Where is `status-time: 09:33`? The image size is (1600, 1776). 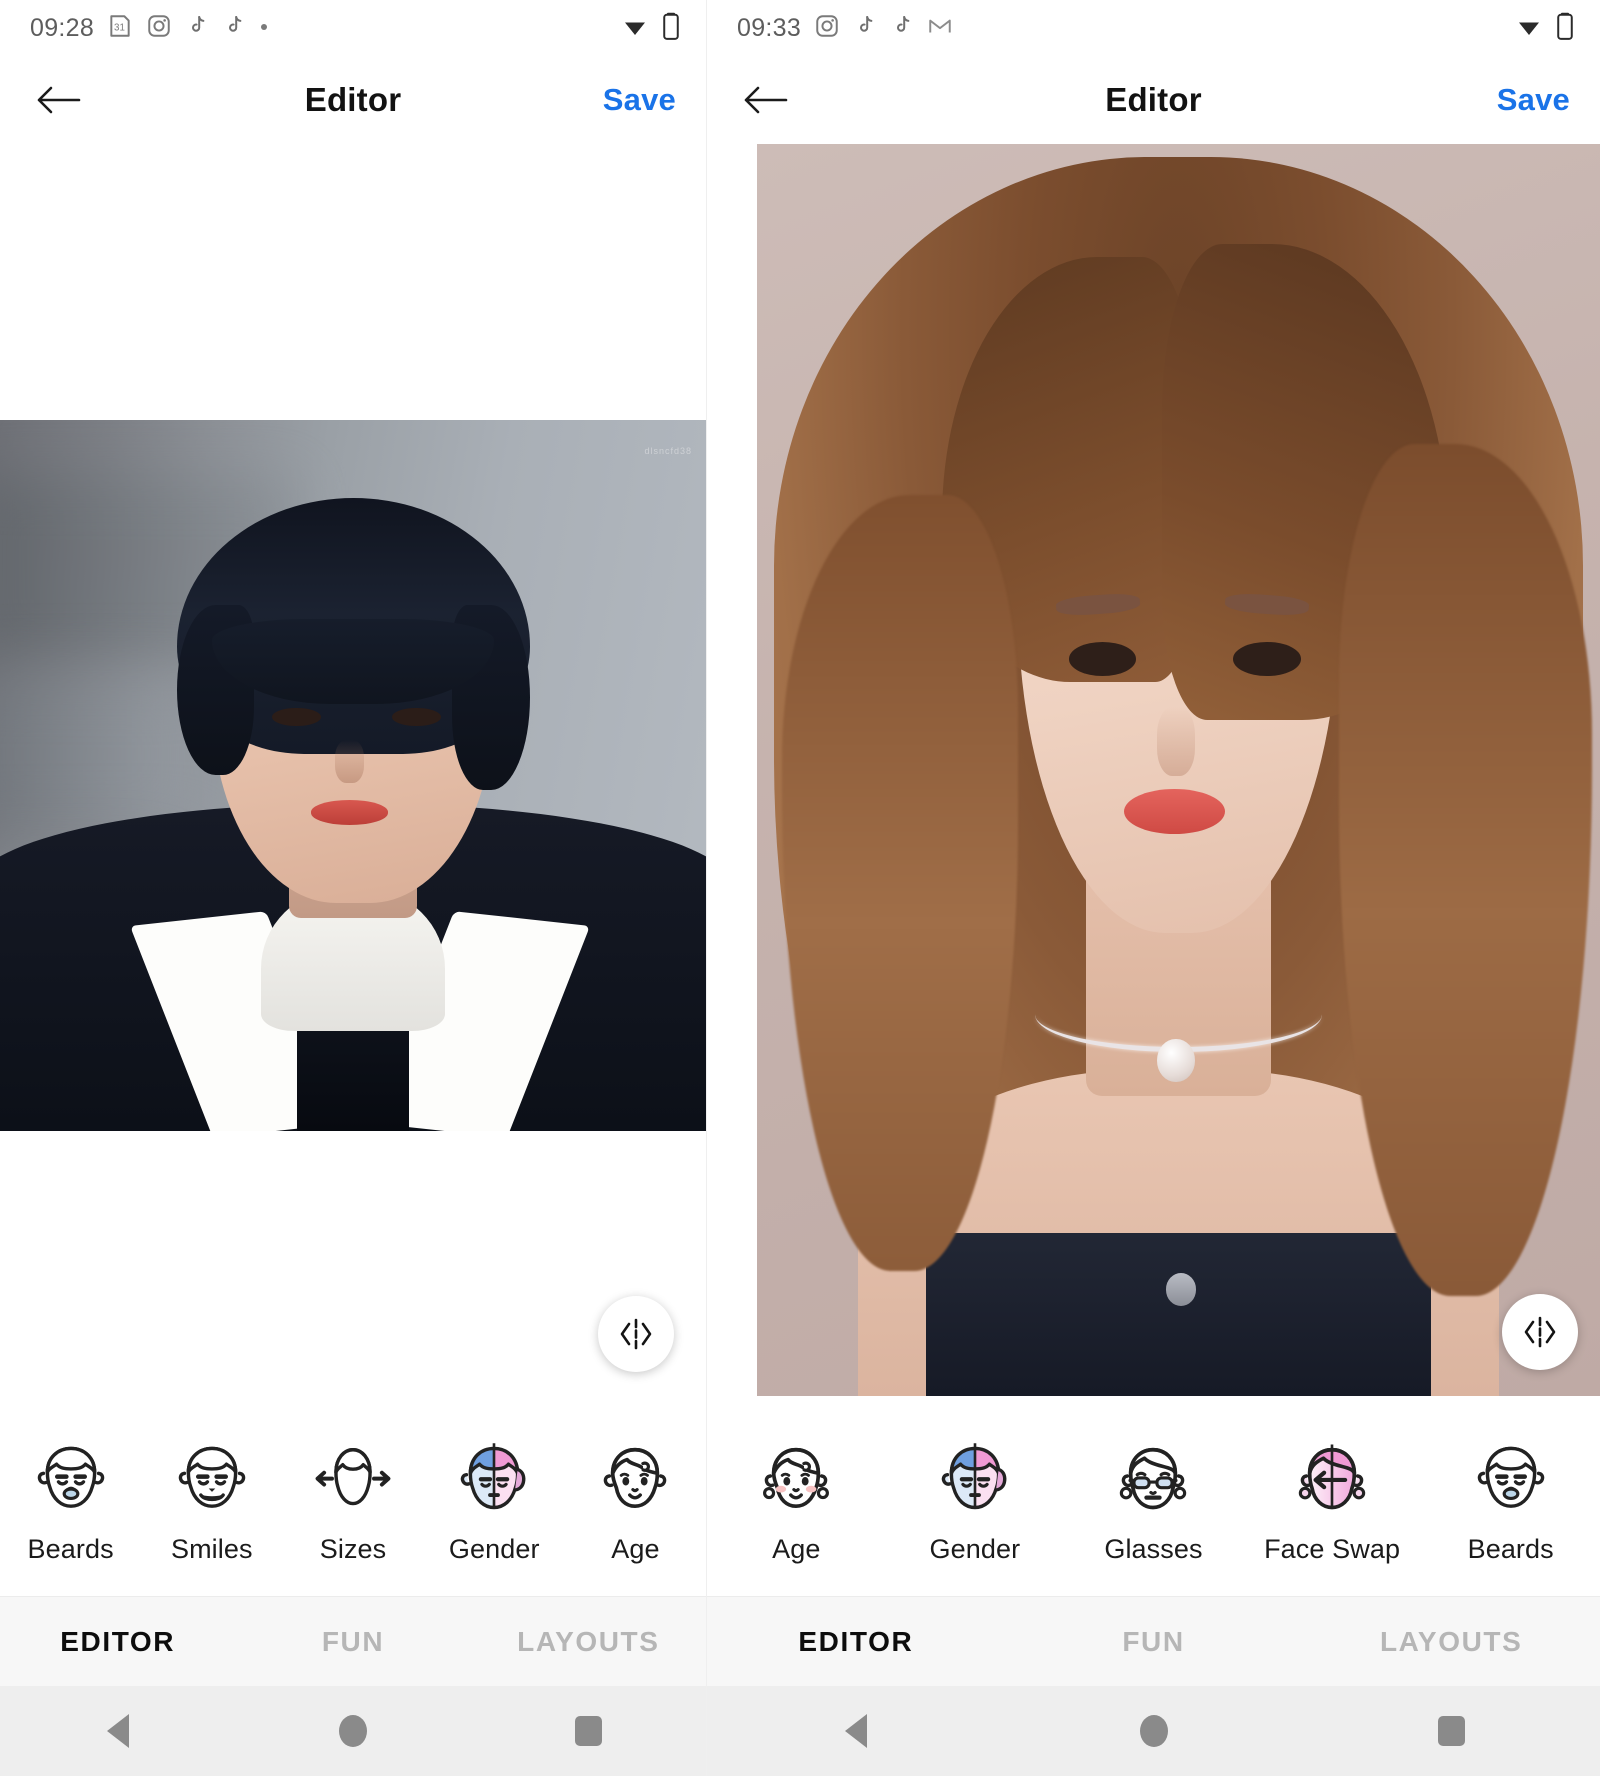 status-time: 09:33 is located at coordinates (769, 27).